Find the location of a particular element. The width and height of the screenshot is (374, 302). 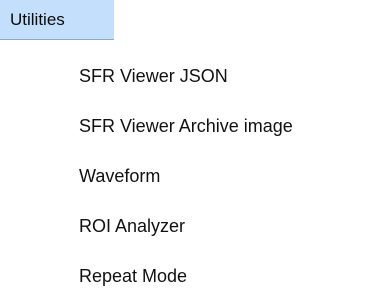

utilities-menu-button: Utilities is located at coordinates (57, 20).